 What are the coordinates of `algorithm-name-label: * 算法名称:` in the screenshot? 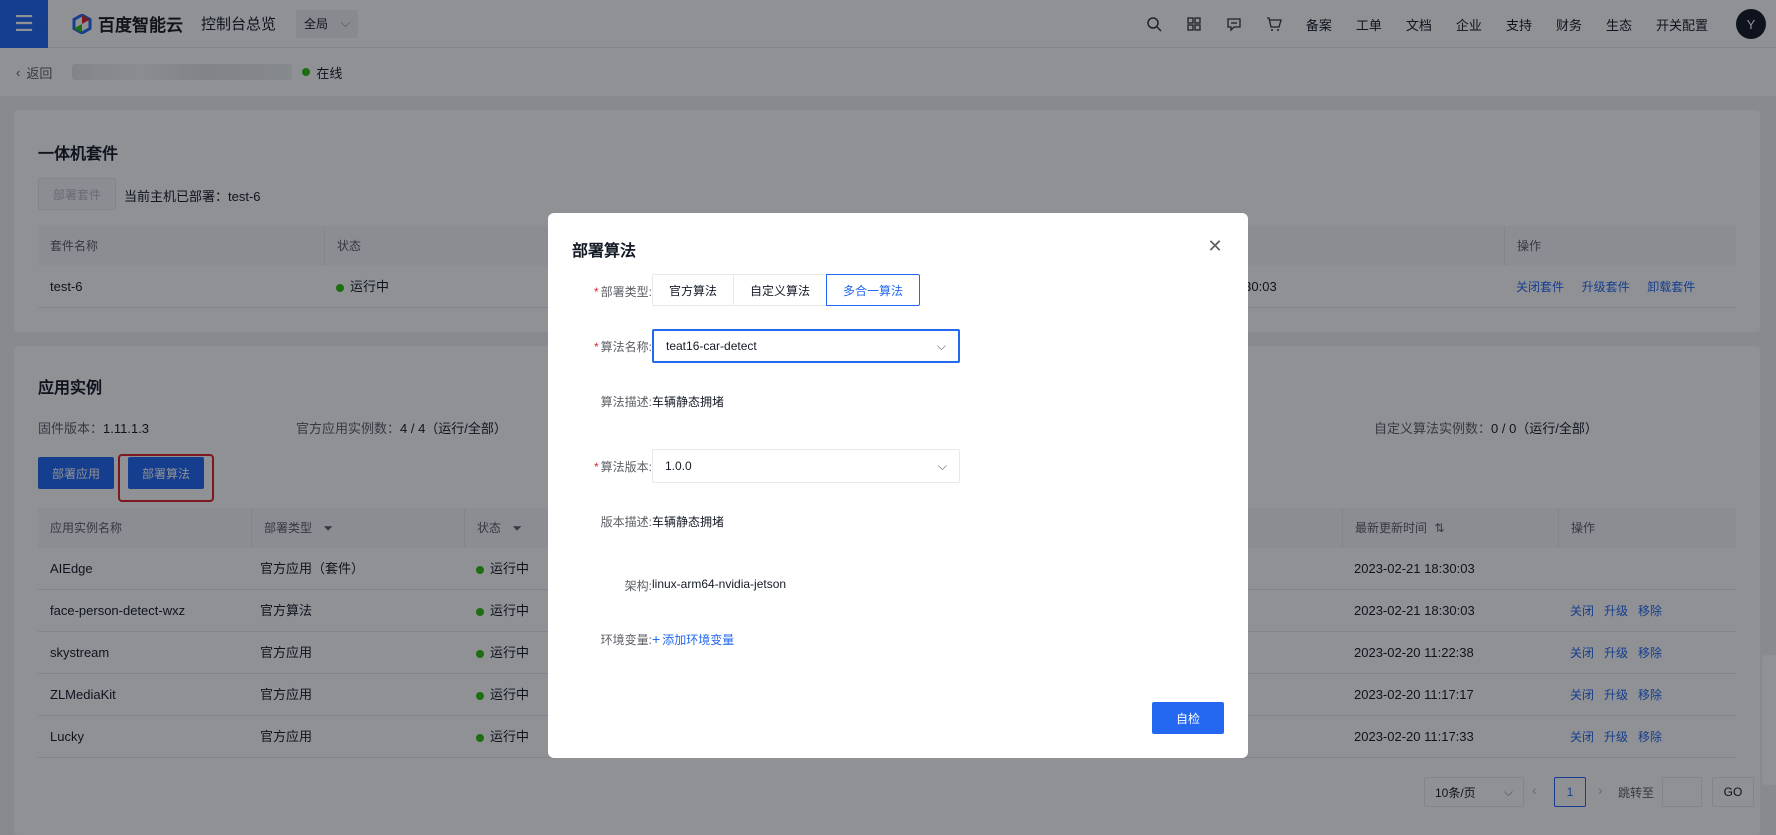 It's located at (612, 346).